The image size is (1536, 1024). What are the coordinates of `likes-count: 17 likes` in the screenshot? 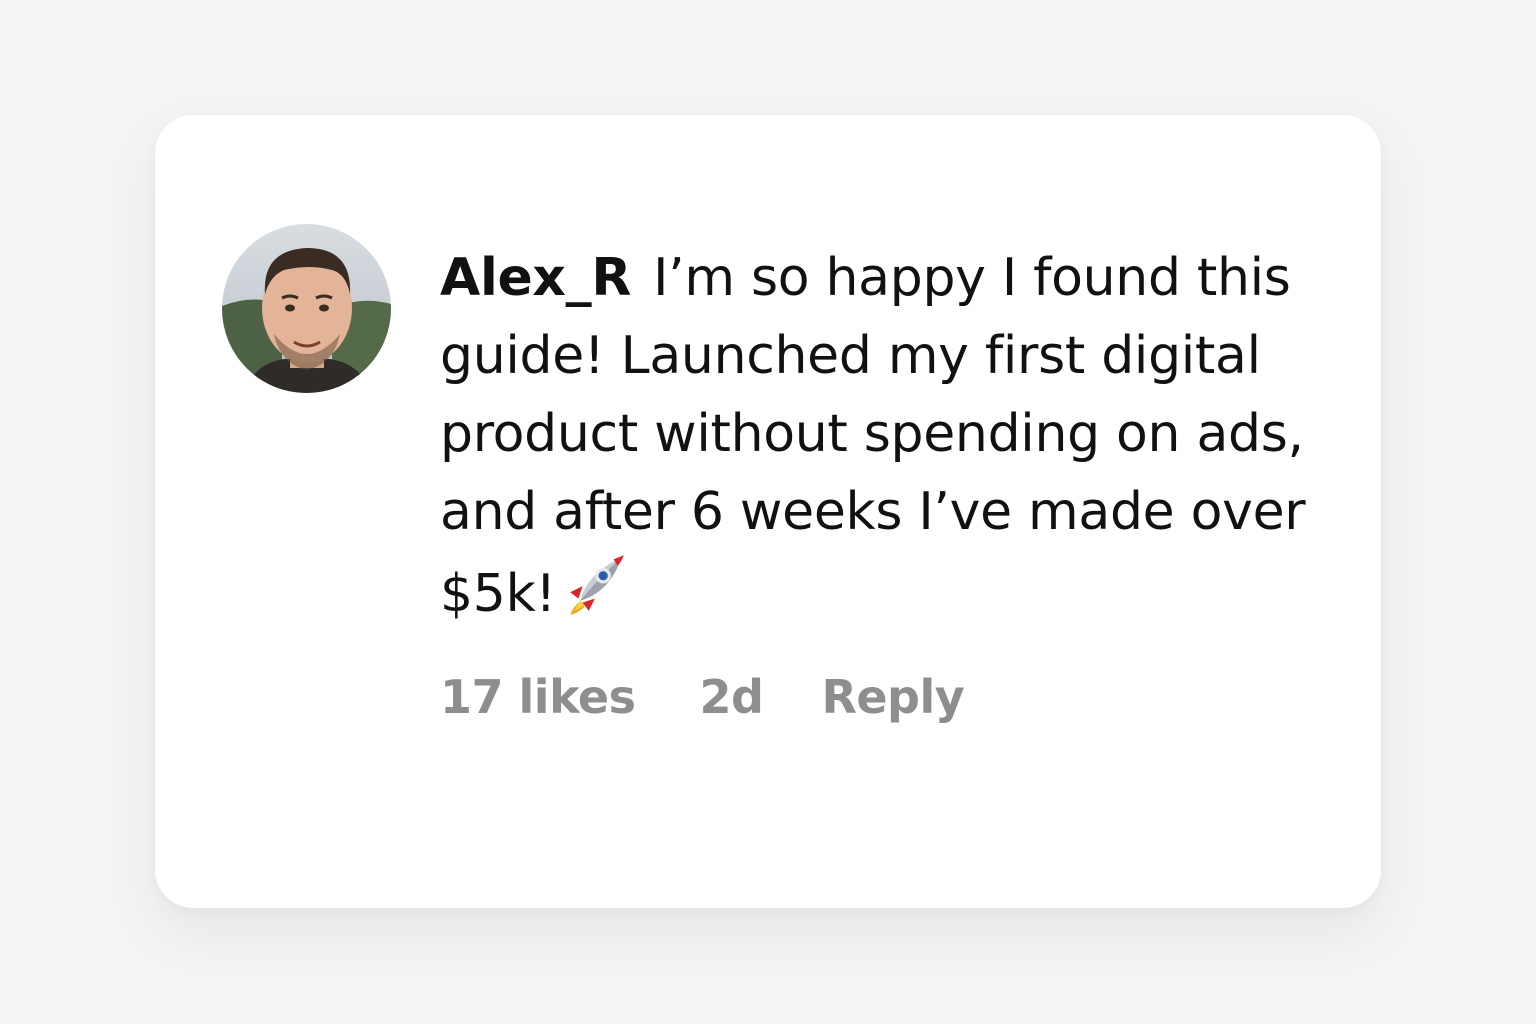 It's located at (538, 697).